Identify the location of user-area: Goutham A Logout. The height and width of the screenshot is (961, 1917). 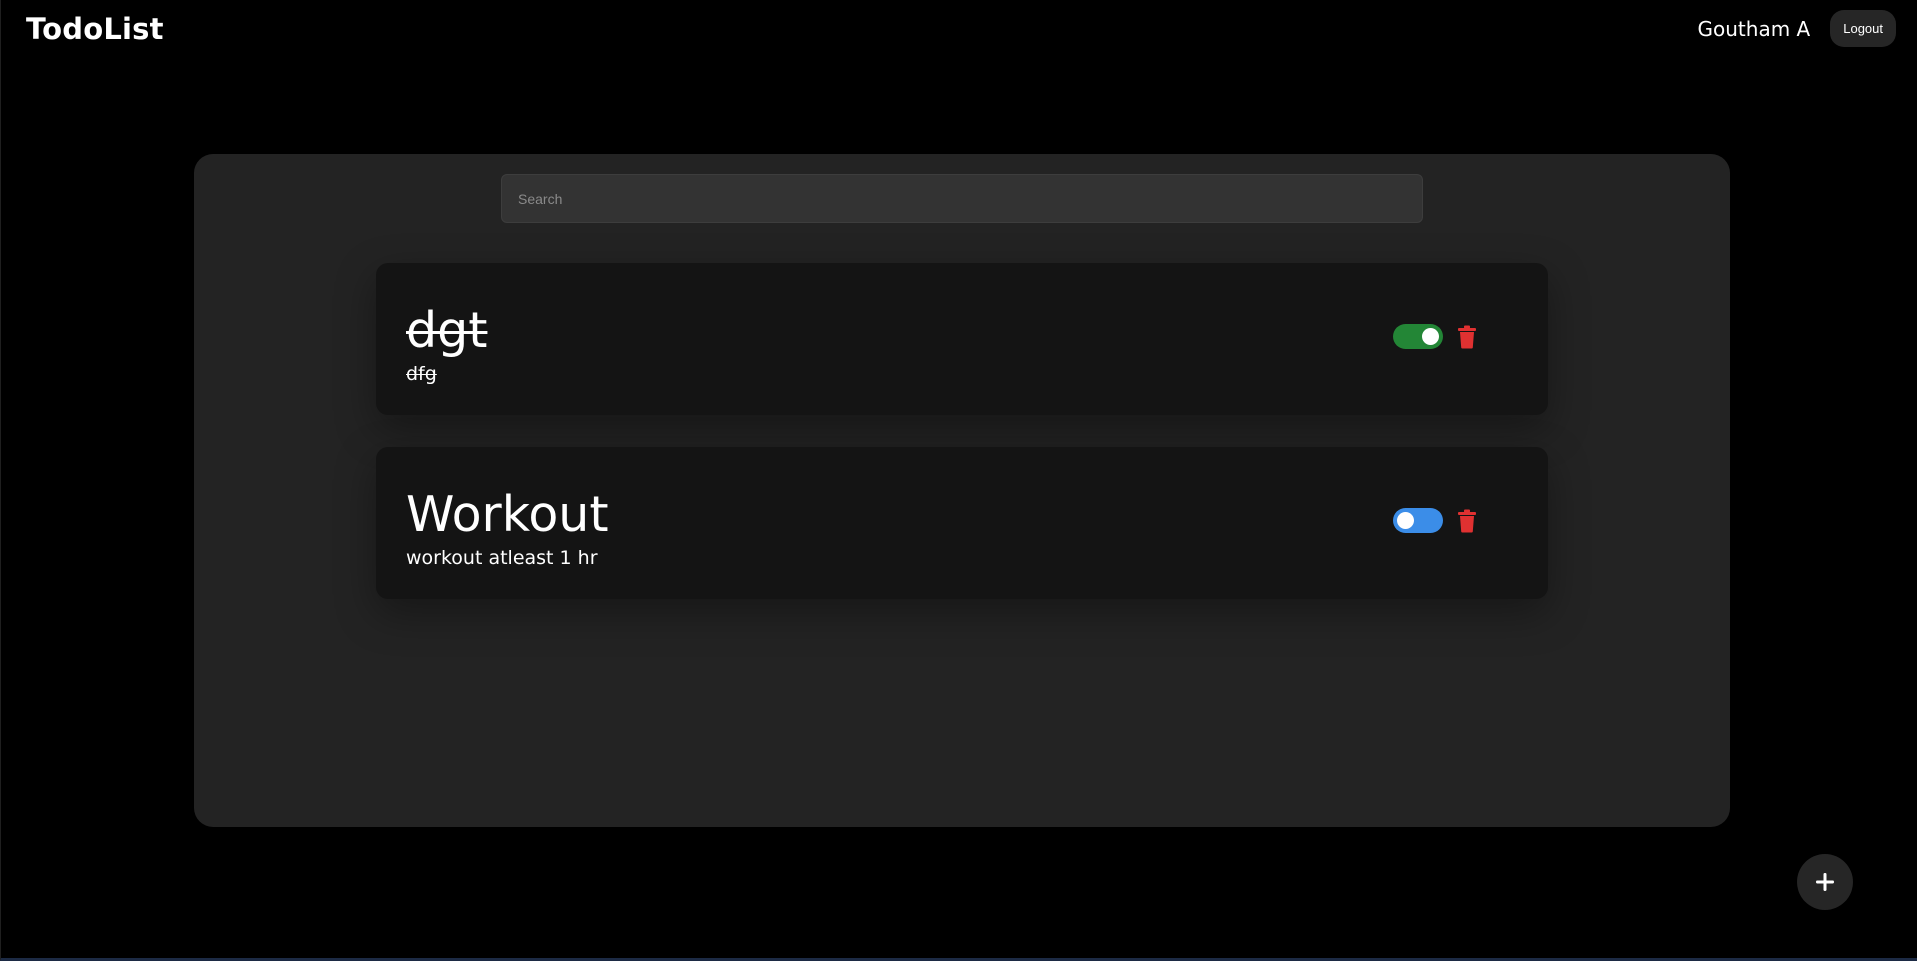
(1797, 28).